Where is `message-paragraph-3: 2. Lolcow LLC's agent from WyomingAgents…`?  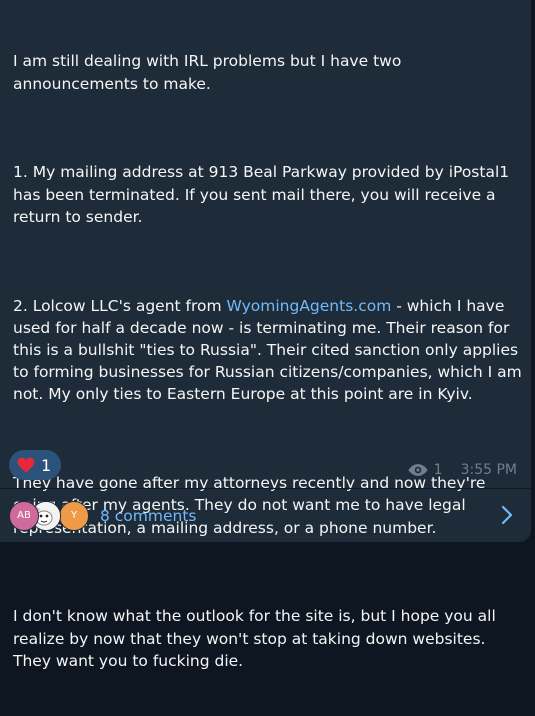 message-paragraph-3: 2. Lolcow LLC's agent from WyomingAgents… is located at coordinates (269, 350).